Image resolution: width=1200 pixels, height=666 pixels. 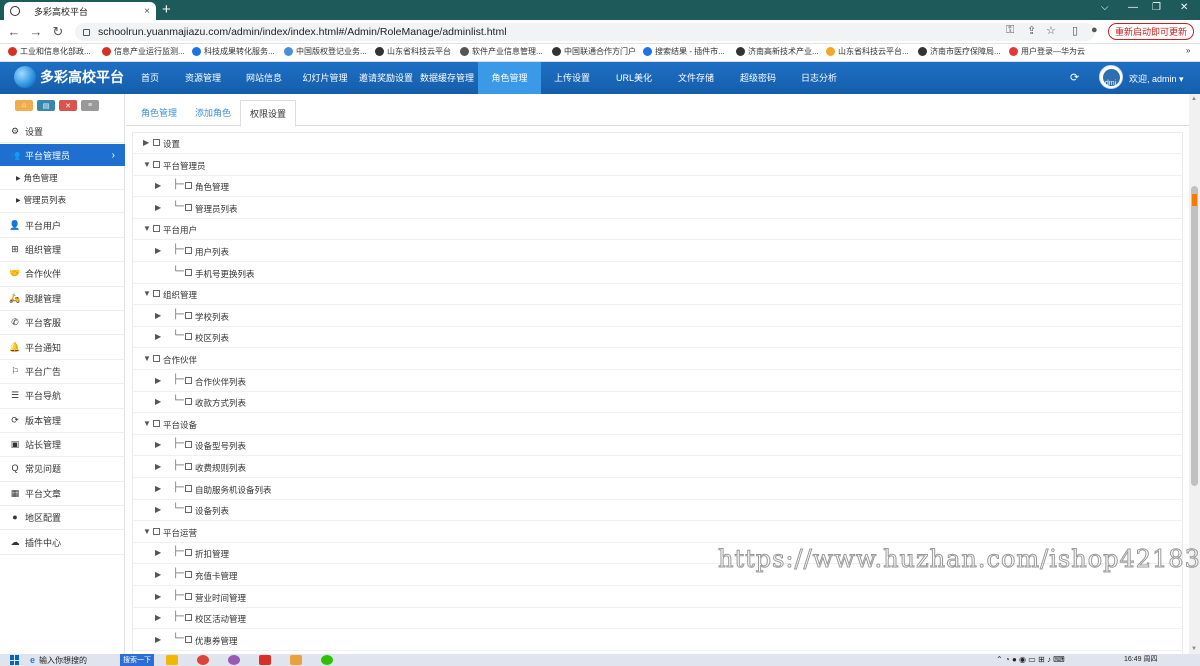 What do you see at coordinates (159, 113) in the screenshot?
I see `tab-role-manage: 角色管理` at bounding box center [159, 113].